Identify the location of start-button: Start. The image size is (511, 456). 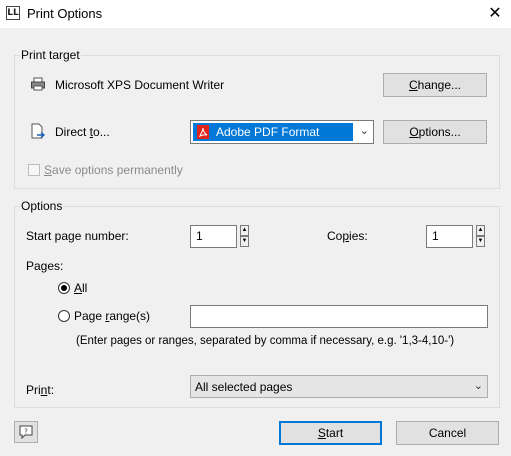
(330, 433).